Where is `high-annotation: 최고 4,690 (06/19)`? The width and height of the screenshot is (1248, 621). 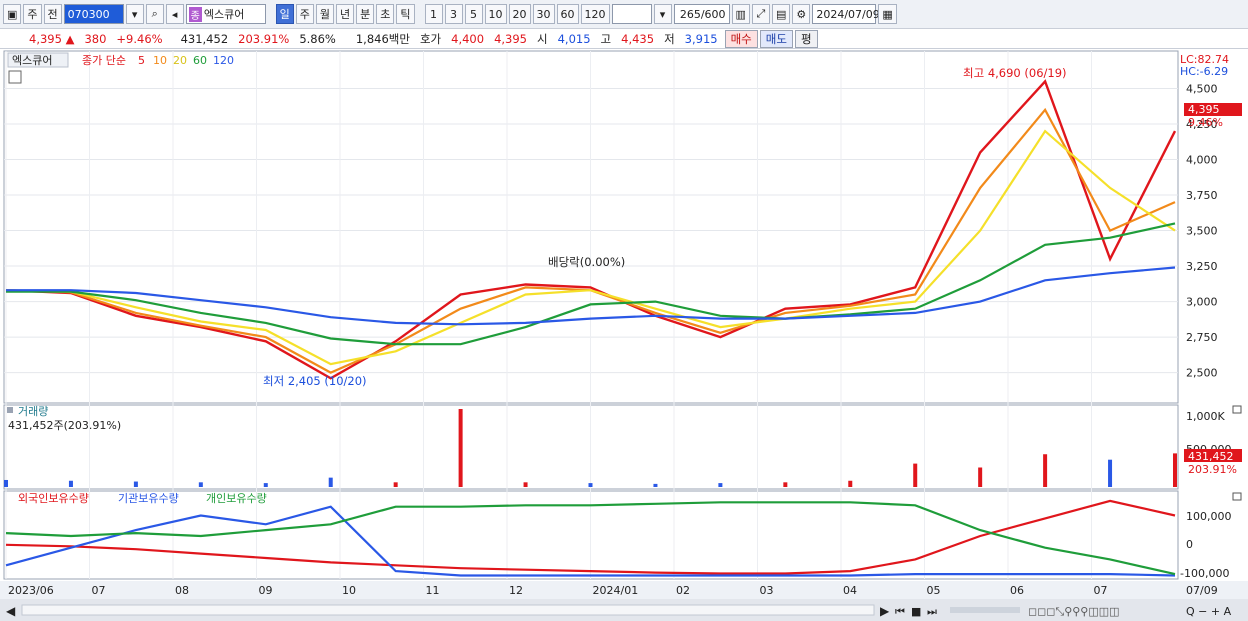 high-annotation: 최고 4,690 (06/19) is located at coordinates (1015, 73).